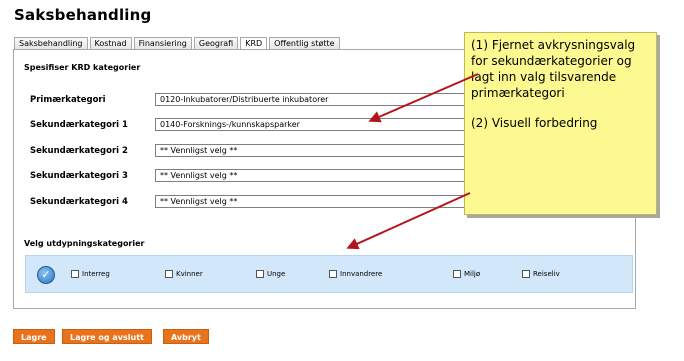 This screenshot has width=684, height=361. Describe the element at coordinates (472, 274) in the screenshot. I see `checkbox-label: Miljø` at that location.